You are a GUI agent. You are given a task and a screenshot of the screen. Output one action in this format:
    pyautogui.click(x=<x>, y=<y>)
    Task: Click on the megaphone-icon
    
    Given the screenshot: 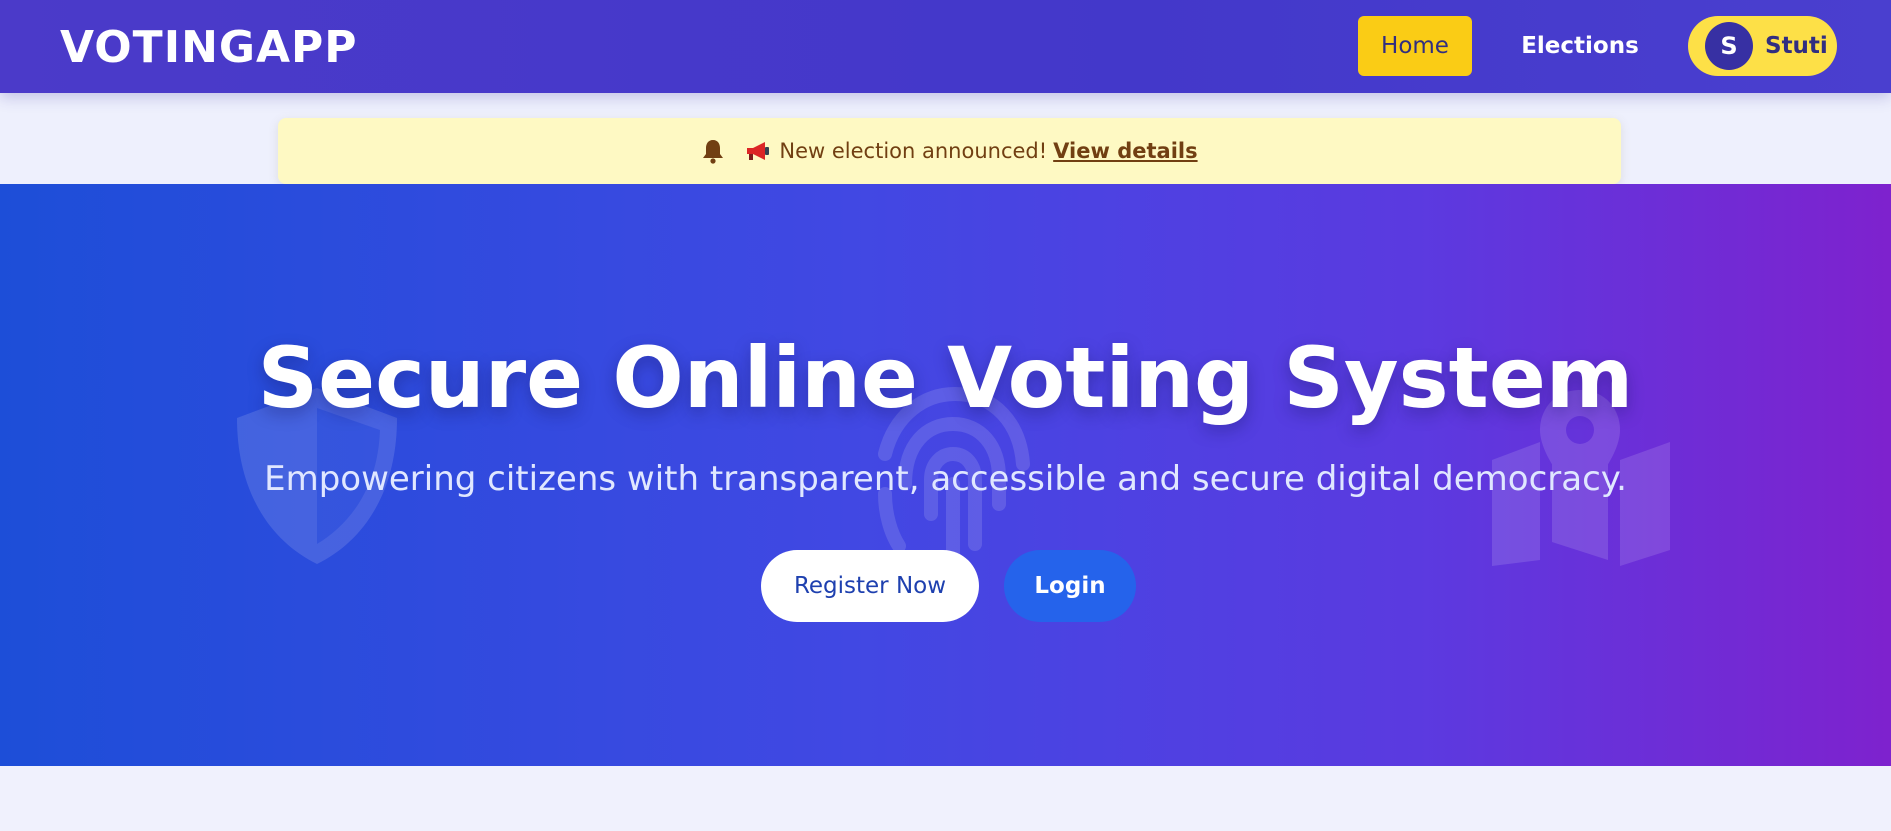 What is the action you would take?
    pyautogui.click(x=758, y=151)
    